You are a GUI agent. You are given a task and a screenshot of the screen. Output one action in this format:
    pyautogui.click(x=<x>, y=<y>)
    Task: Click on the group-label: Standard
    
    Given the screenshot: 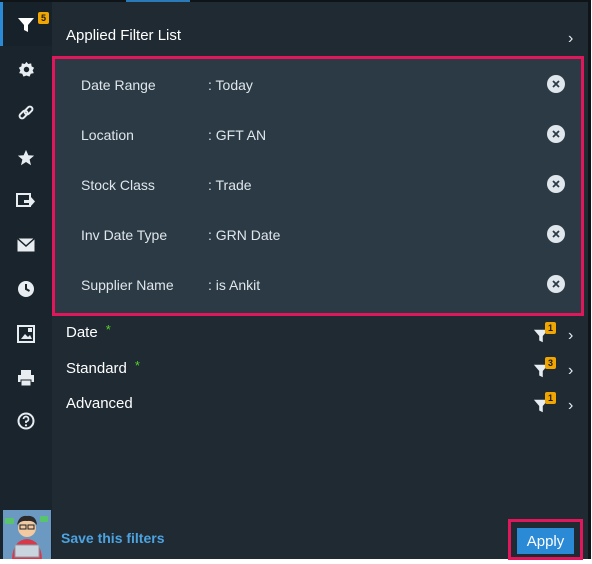 What is the action you would take?
    pyautogui.click(x=96, y=368)
    